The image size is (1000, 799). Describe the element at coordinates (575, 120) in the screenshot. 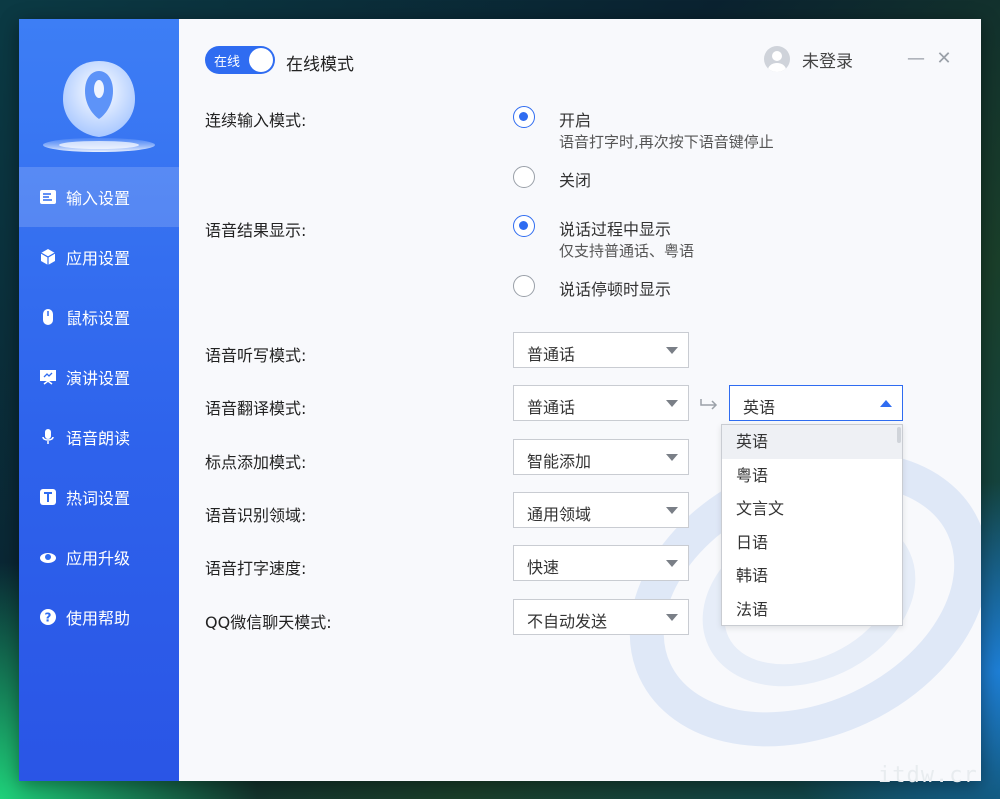

I see `continuous-on-label: 开启` at that location.